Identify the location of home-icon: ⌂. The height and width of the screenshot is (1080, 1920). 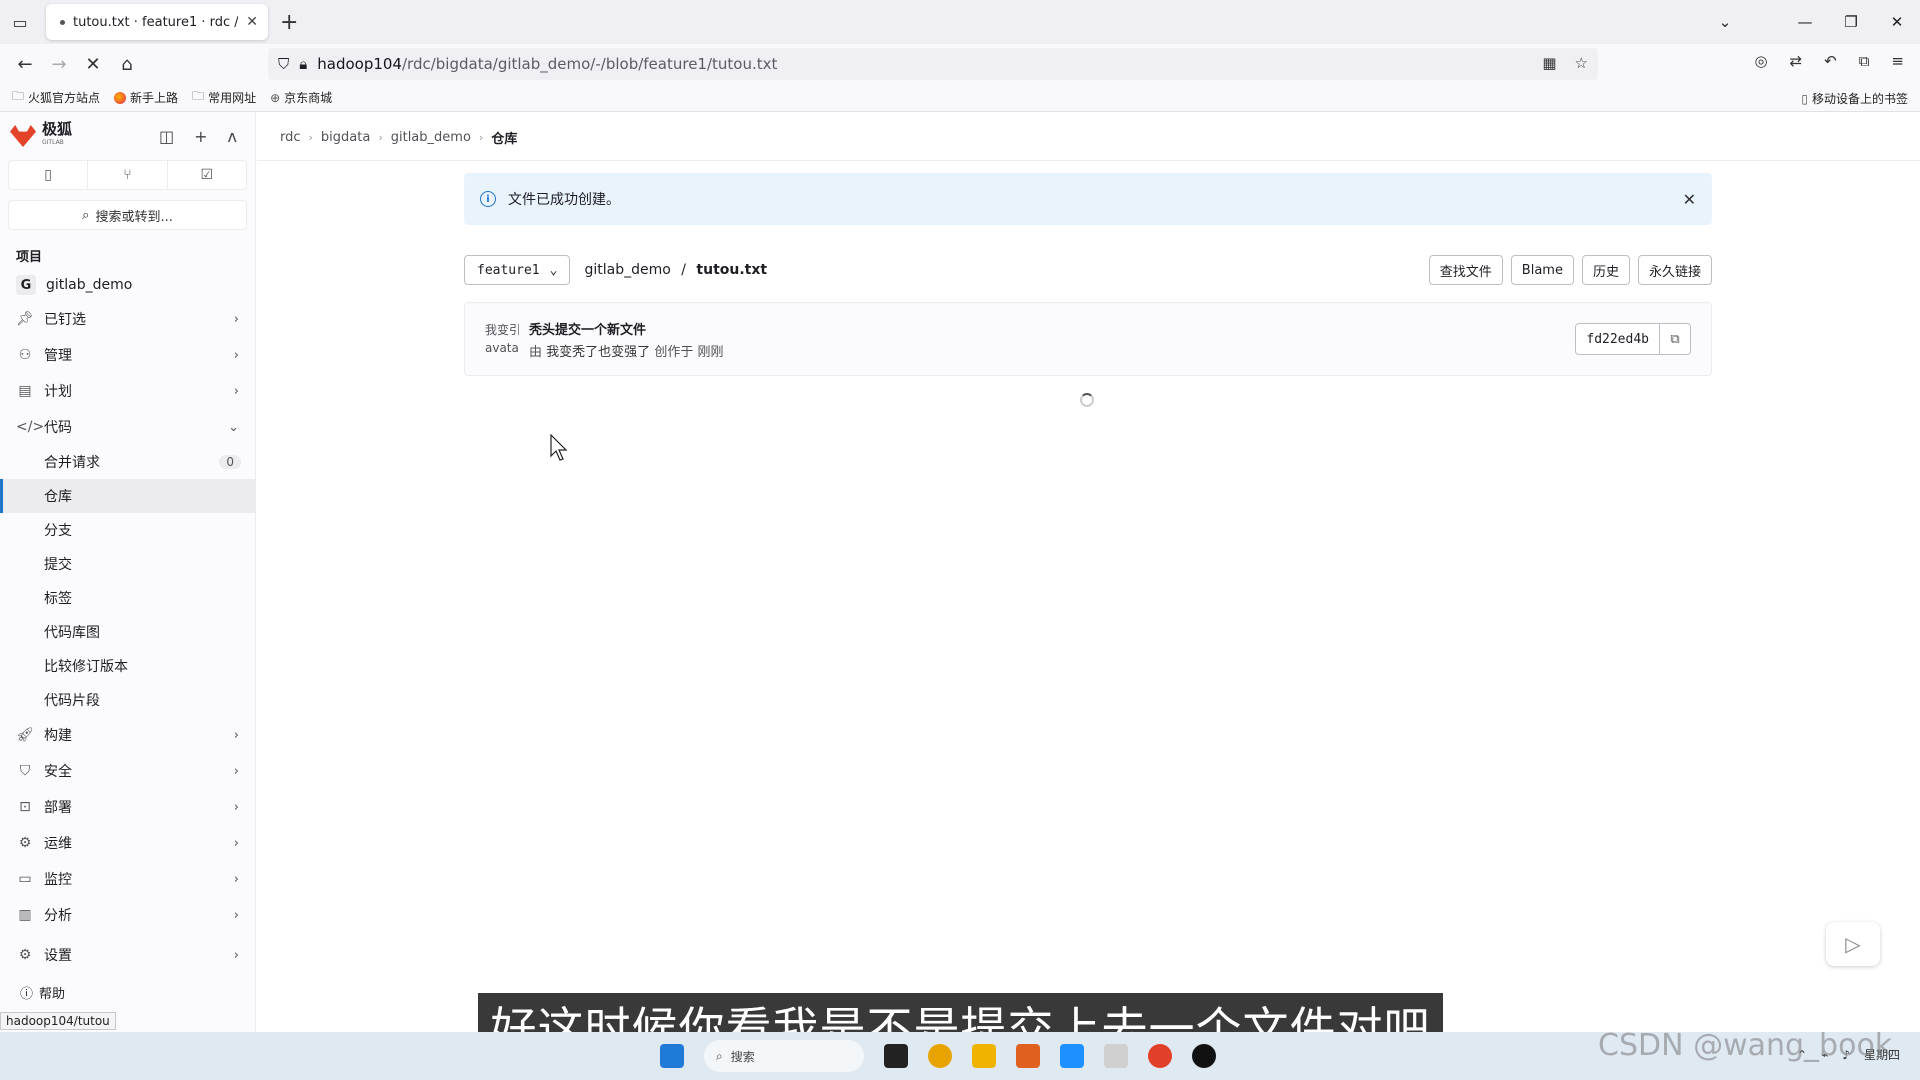
(127, 64).